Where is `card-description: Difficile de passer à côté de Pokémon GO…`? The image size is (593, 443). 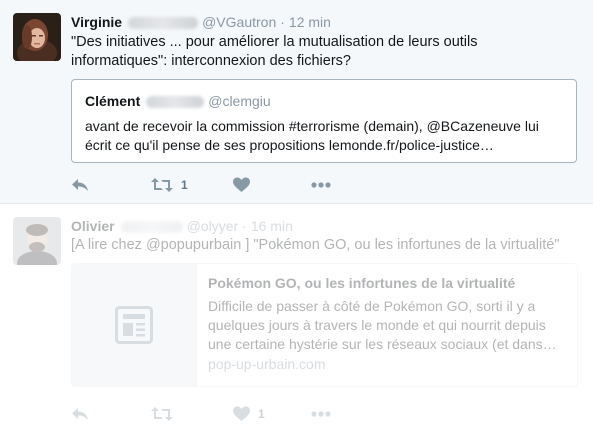
card-description: Difficile de passer à côté de Pokémon GO… is located at coordinates (382, 325).